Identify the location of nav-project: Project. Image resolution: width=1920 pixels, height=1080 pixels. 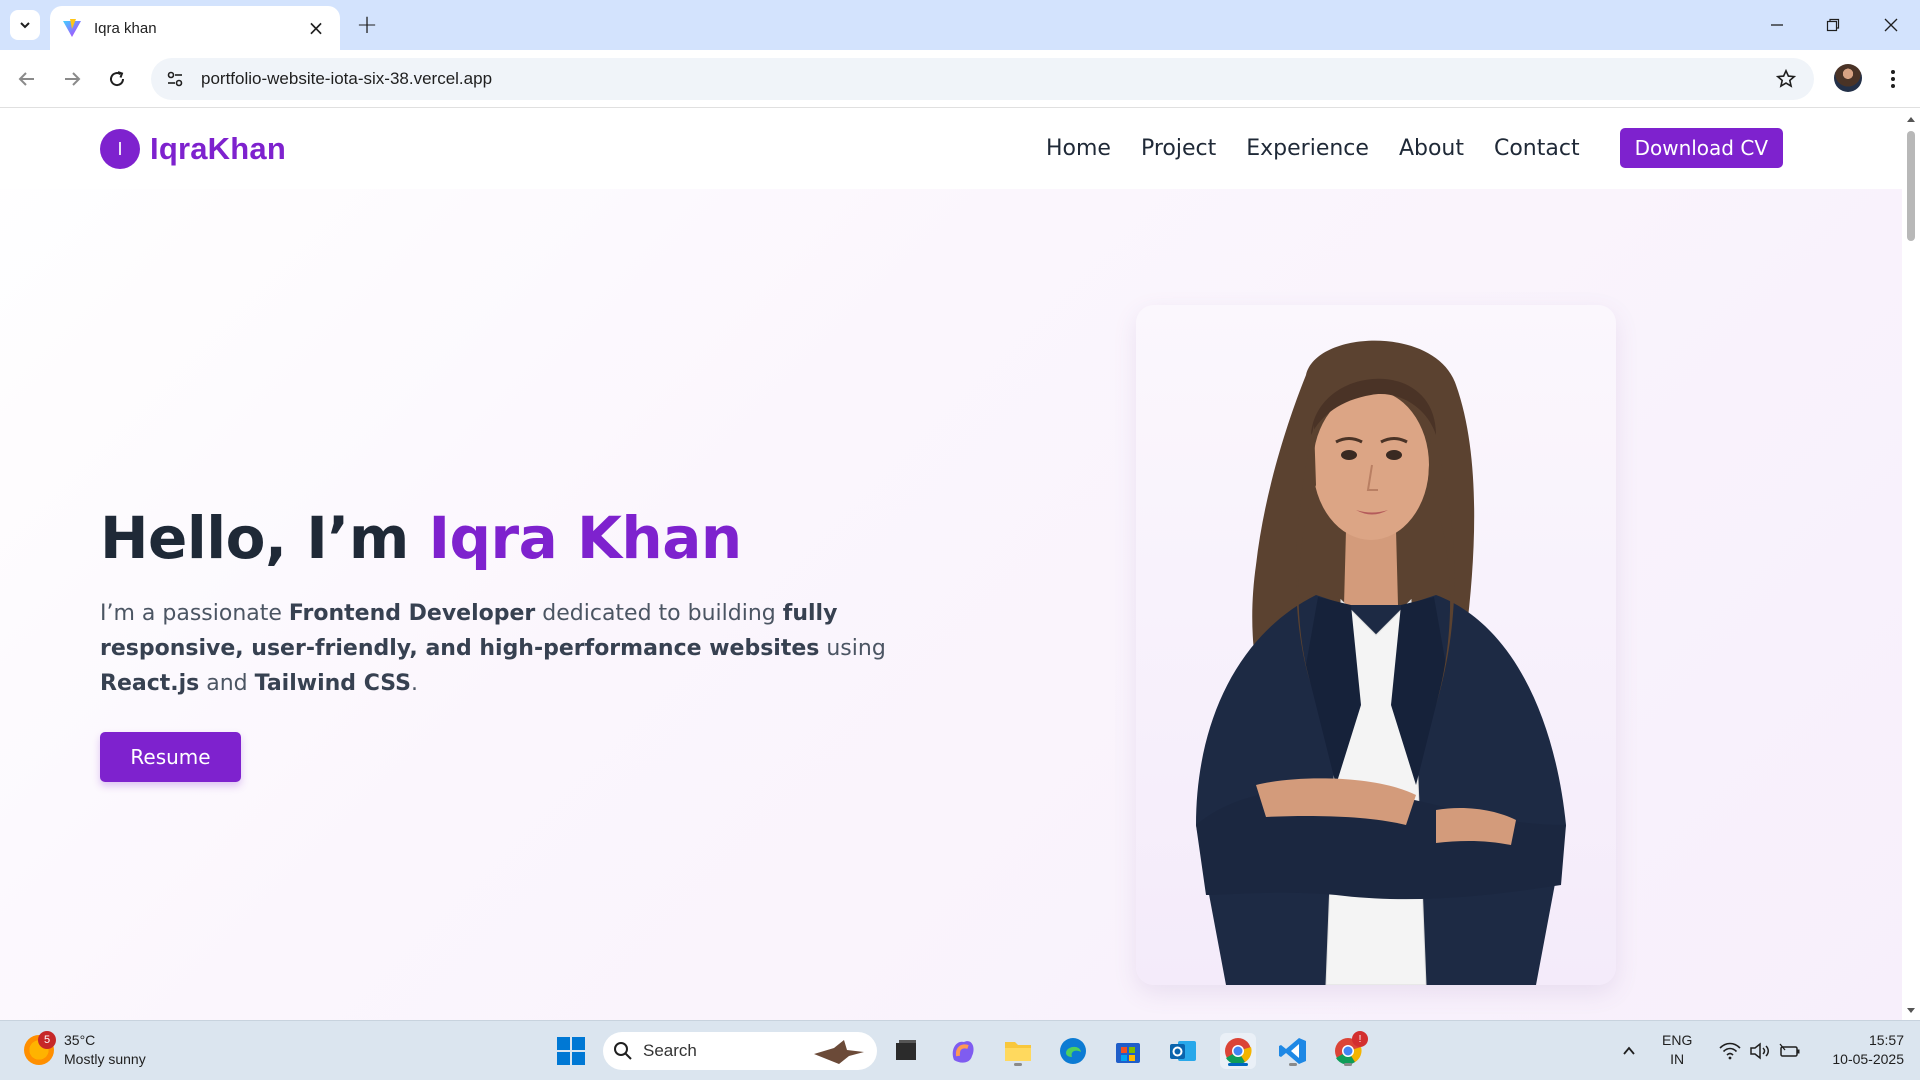
(1178, 148).